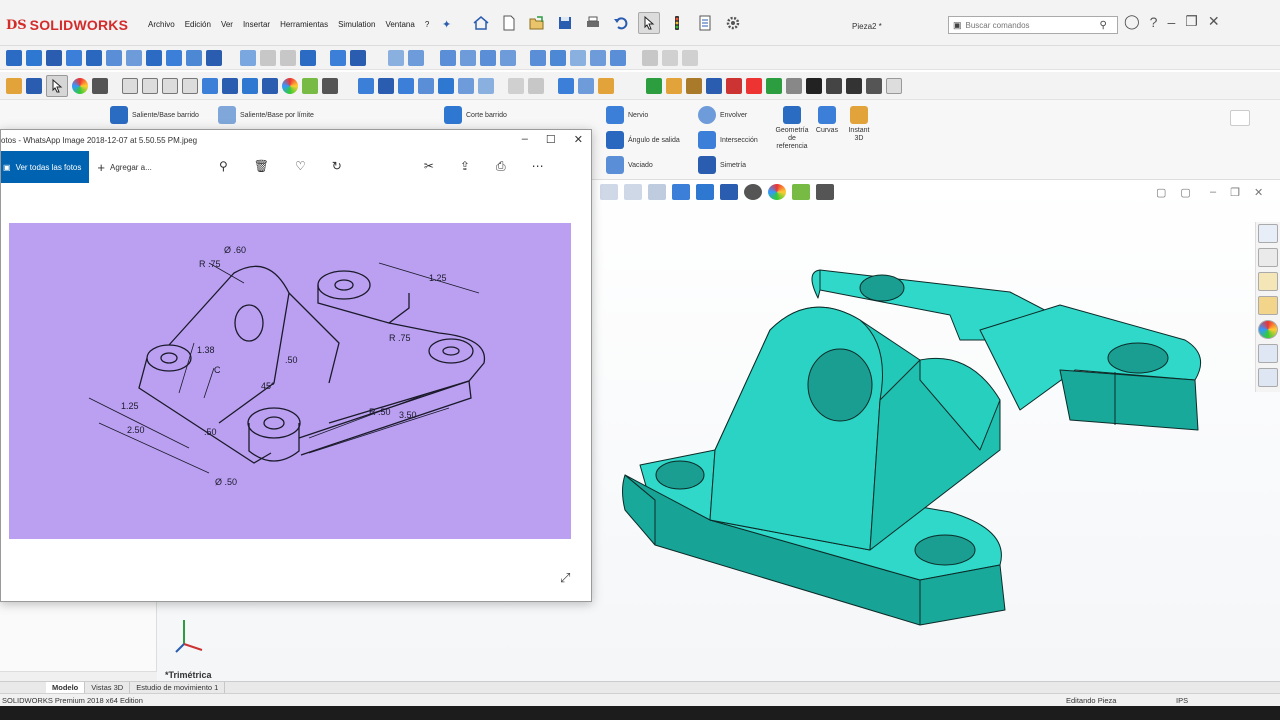  Describe the element at coordinates (593, 23) in the screenshot. I see `print-icon` at that location.